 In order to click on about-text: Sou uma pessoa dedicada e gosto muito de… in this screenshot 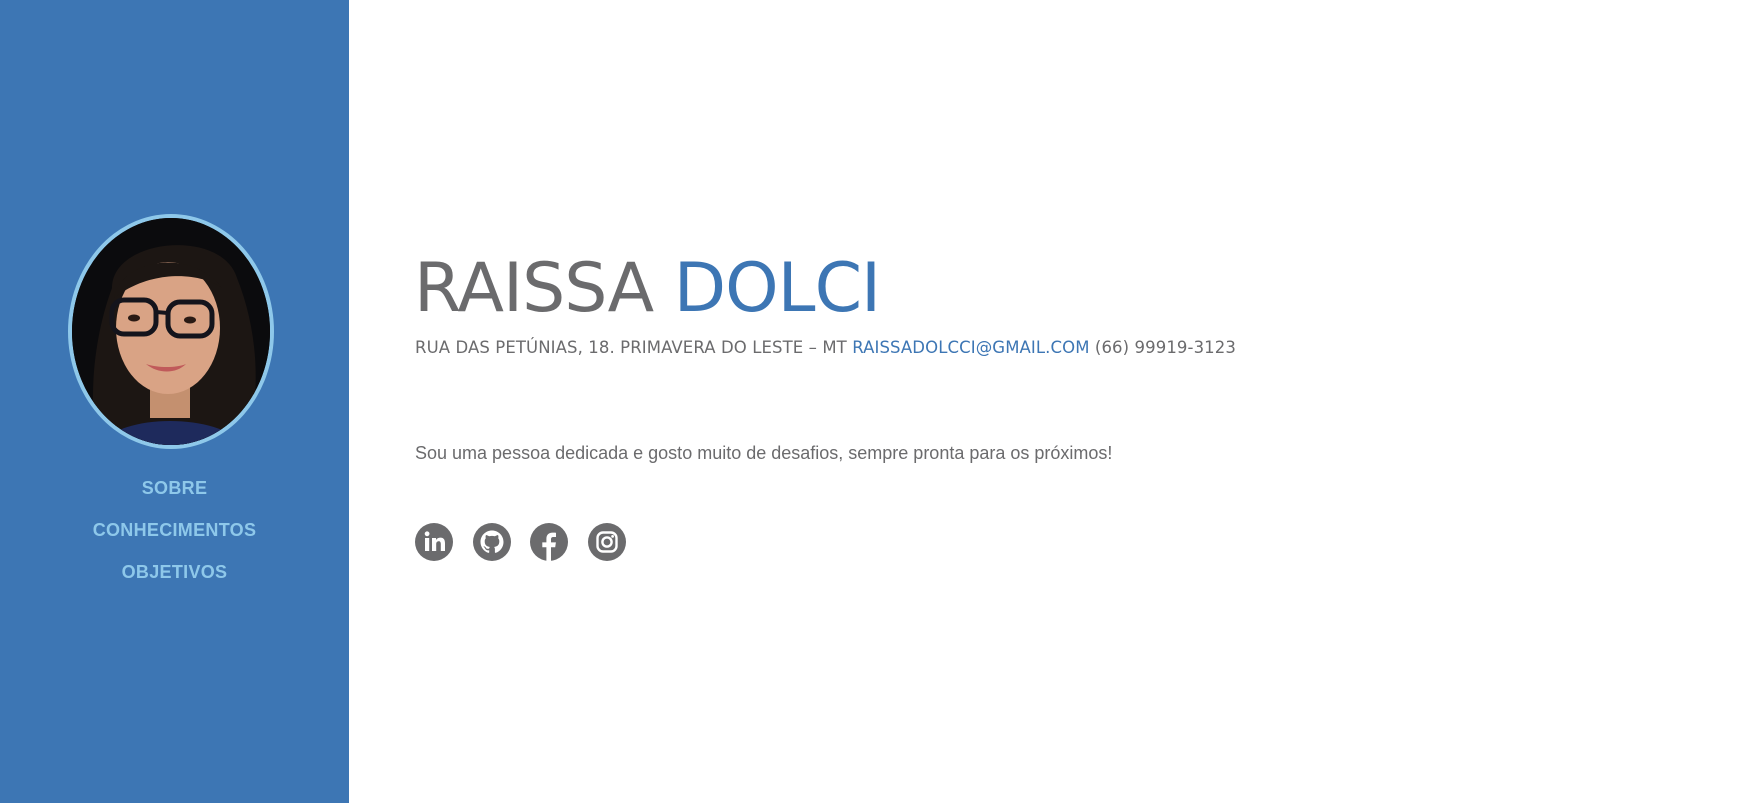, I will do `click(764, 453)`.